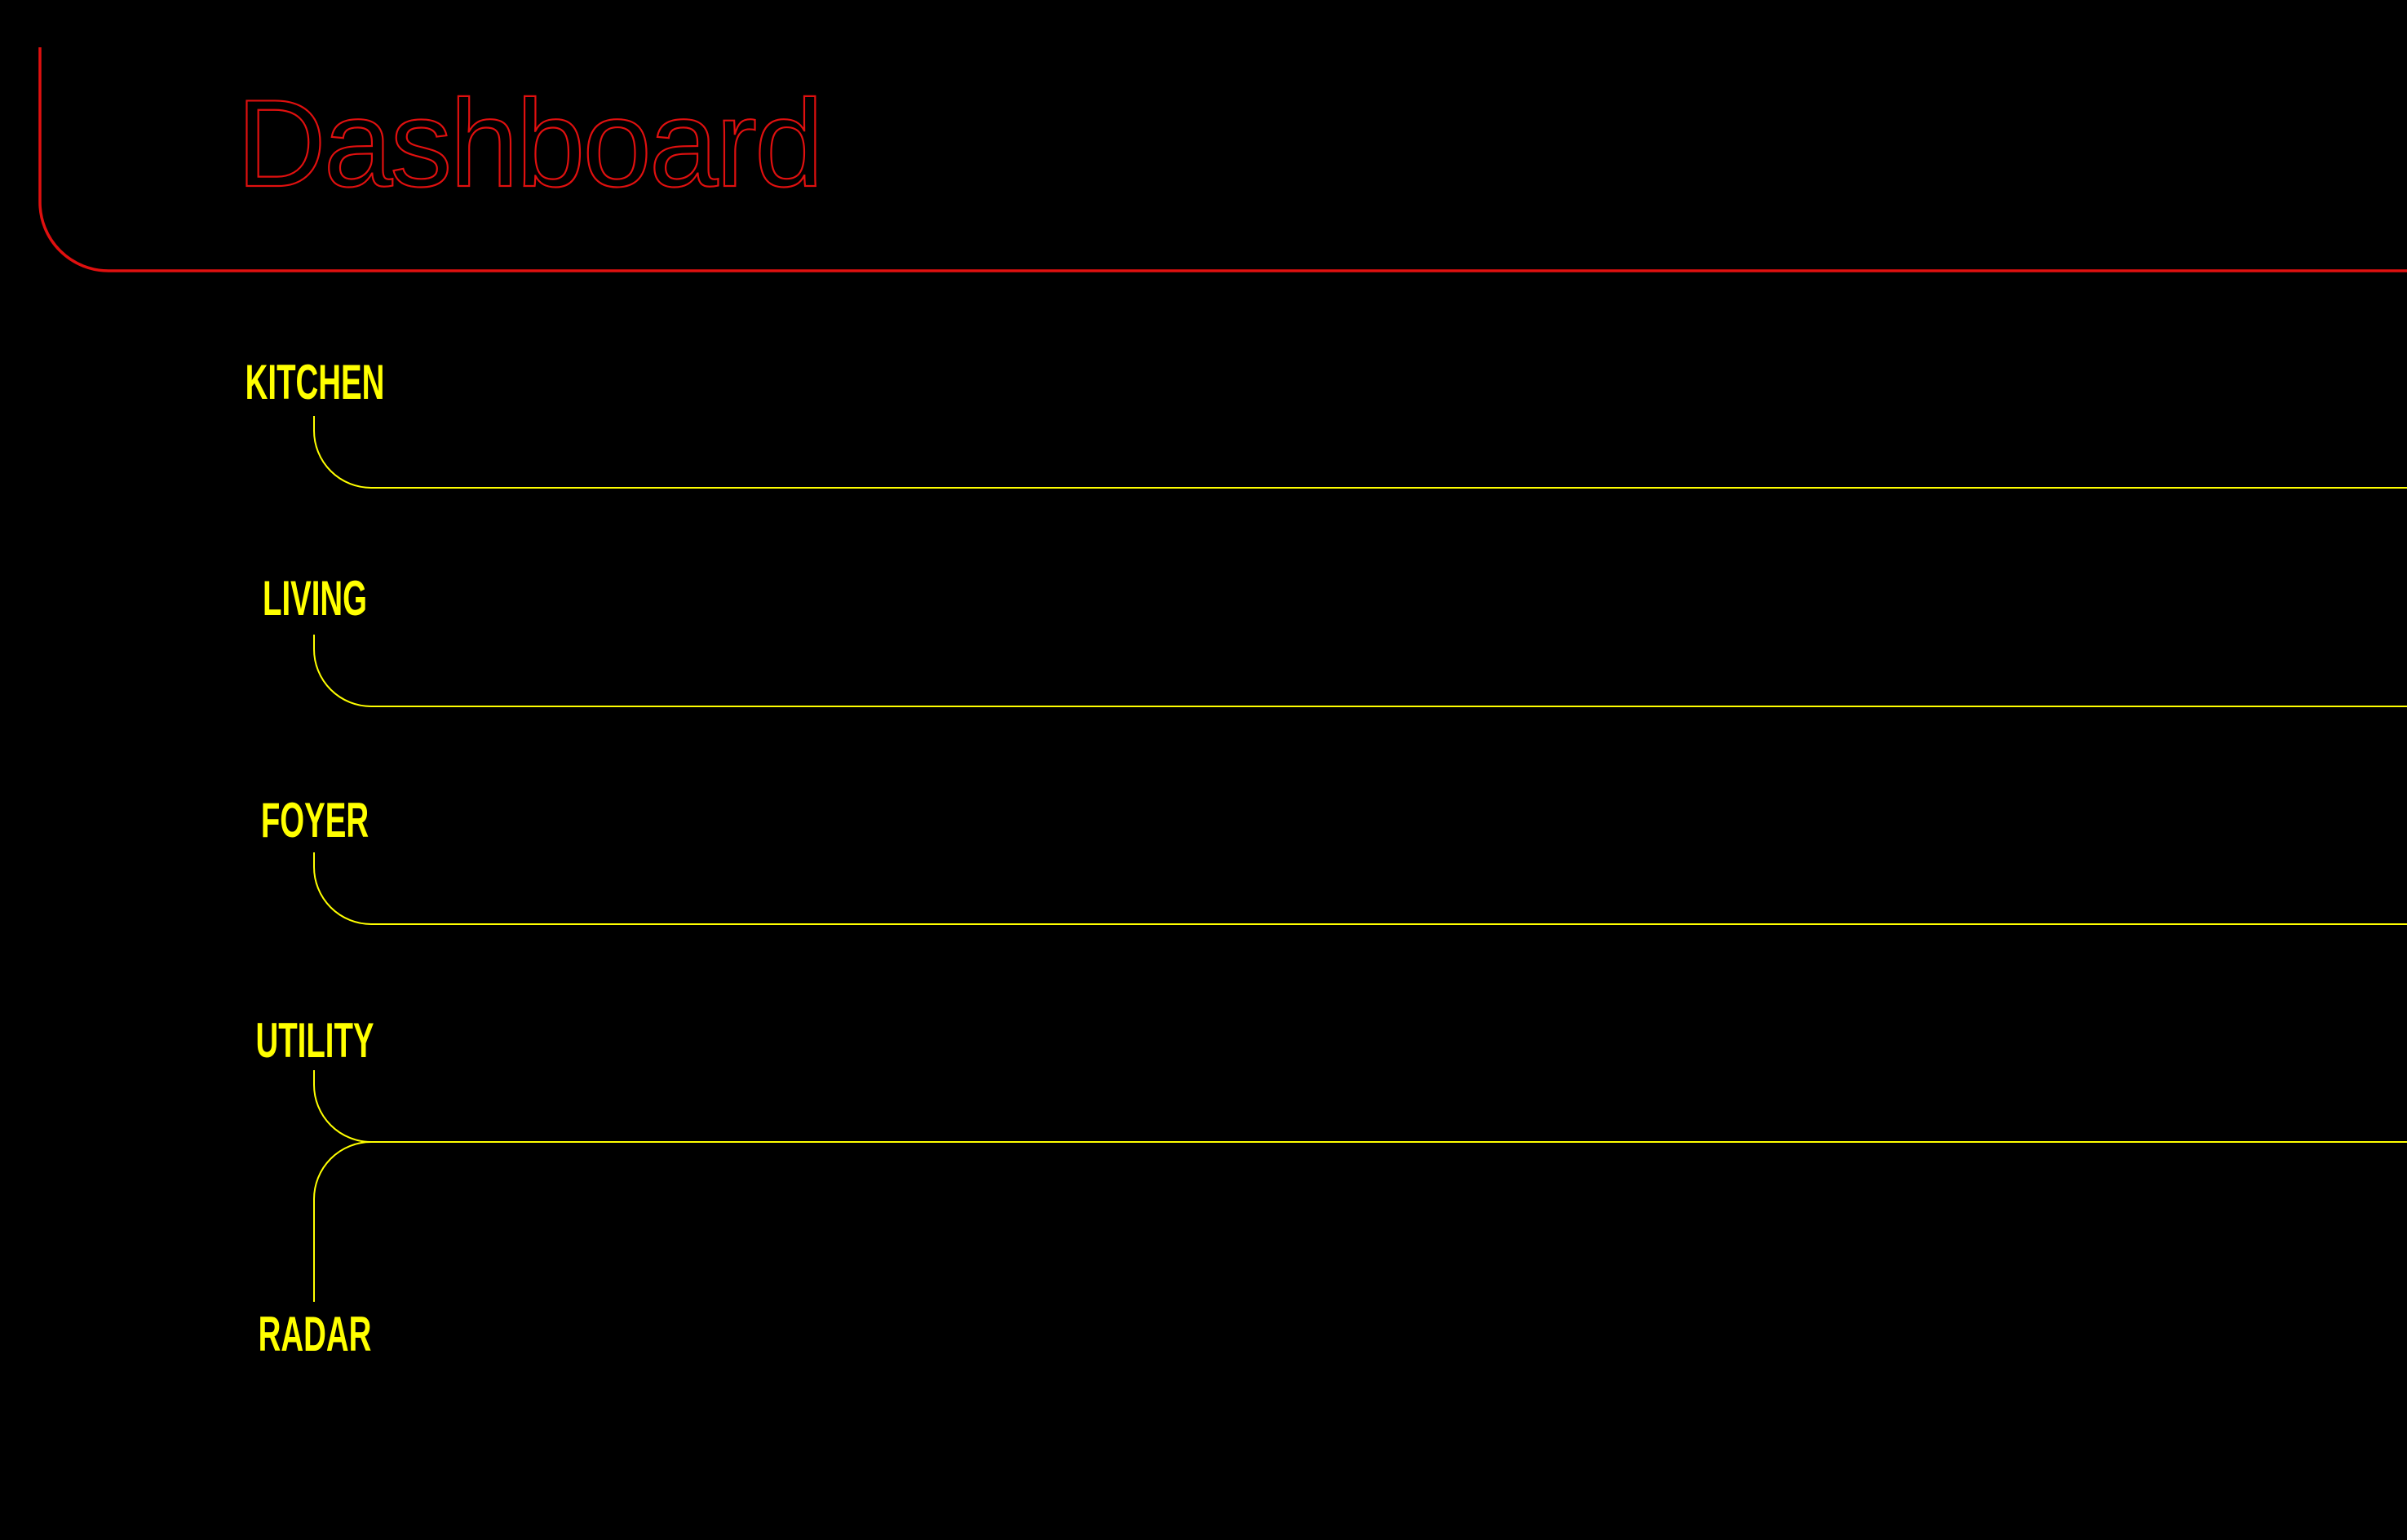 The height and width of the screenshot is (1540, 2407). Describe the element at coordinates (315, 1040) in the screenshot. I see `room-label-utility: UTILITY` at that location.